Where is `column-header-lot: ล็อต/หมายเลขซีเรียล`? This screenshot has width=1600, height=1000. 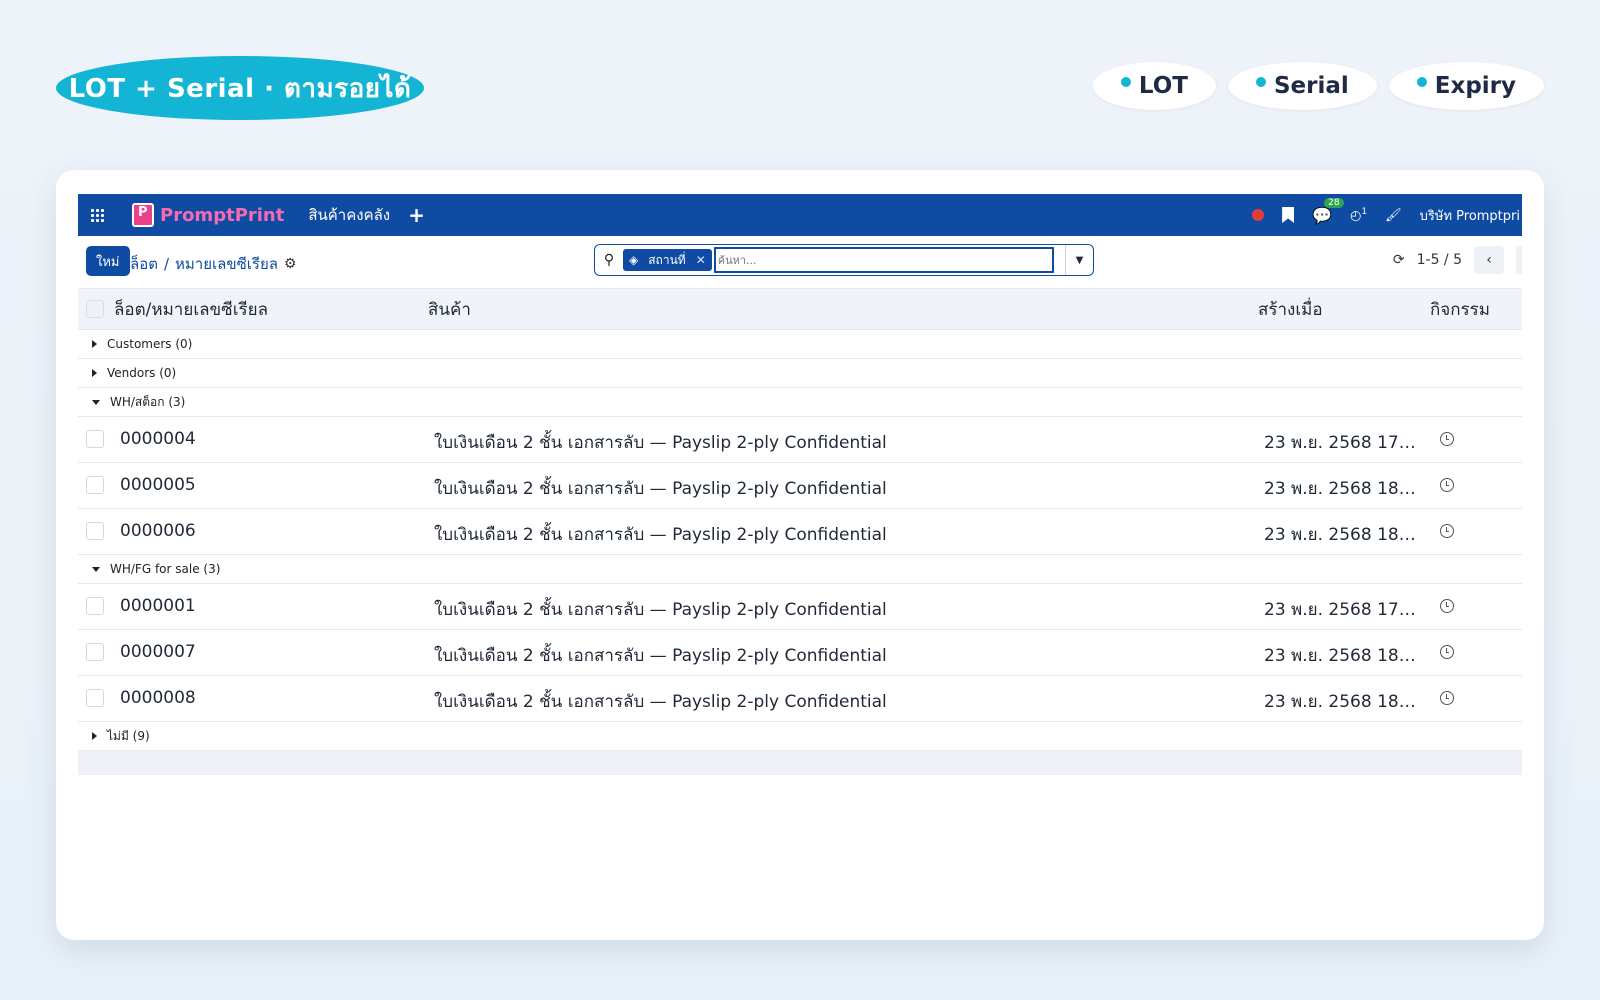
column-header-lot: ล็อต/หมายเลขซีเรียล is located at coordinates (191, 309).